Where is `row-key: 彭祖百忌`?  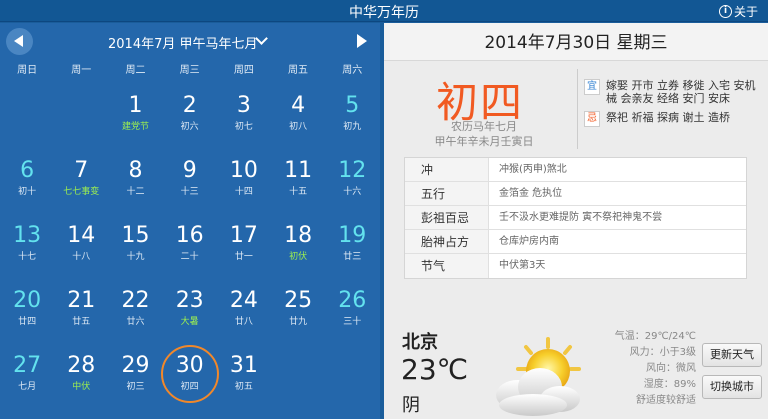 row-key: 彭祖百忌 is located at coordinates (447, 217).